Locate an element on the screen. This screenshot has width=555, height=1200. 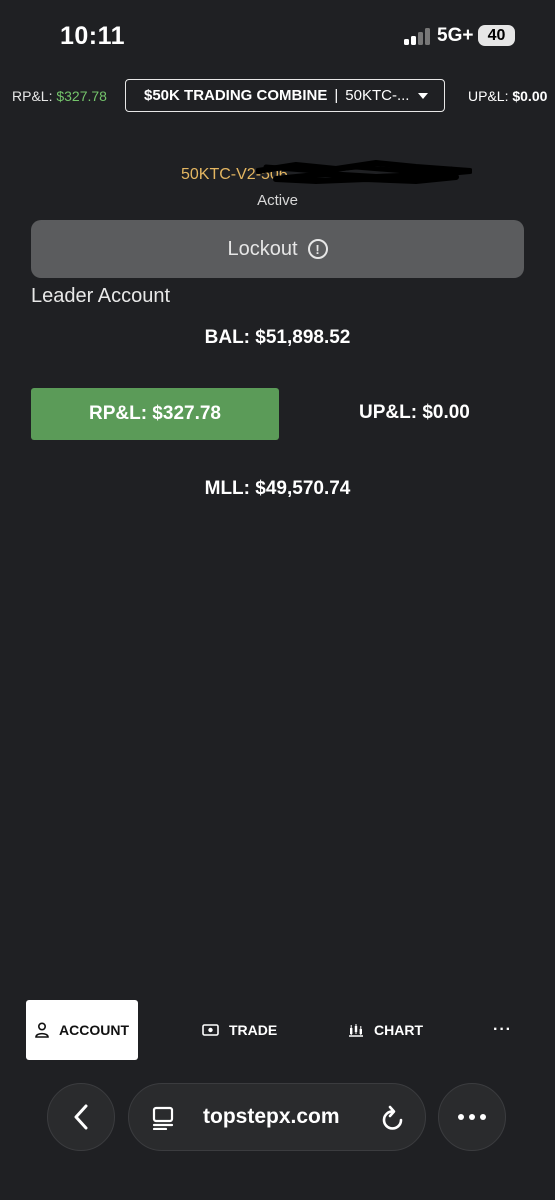
page-menu-icon is located at coordinates (163, 1118).